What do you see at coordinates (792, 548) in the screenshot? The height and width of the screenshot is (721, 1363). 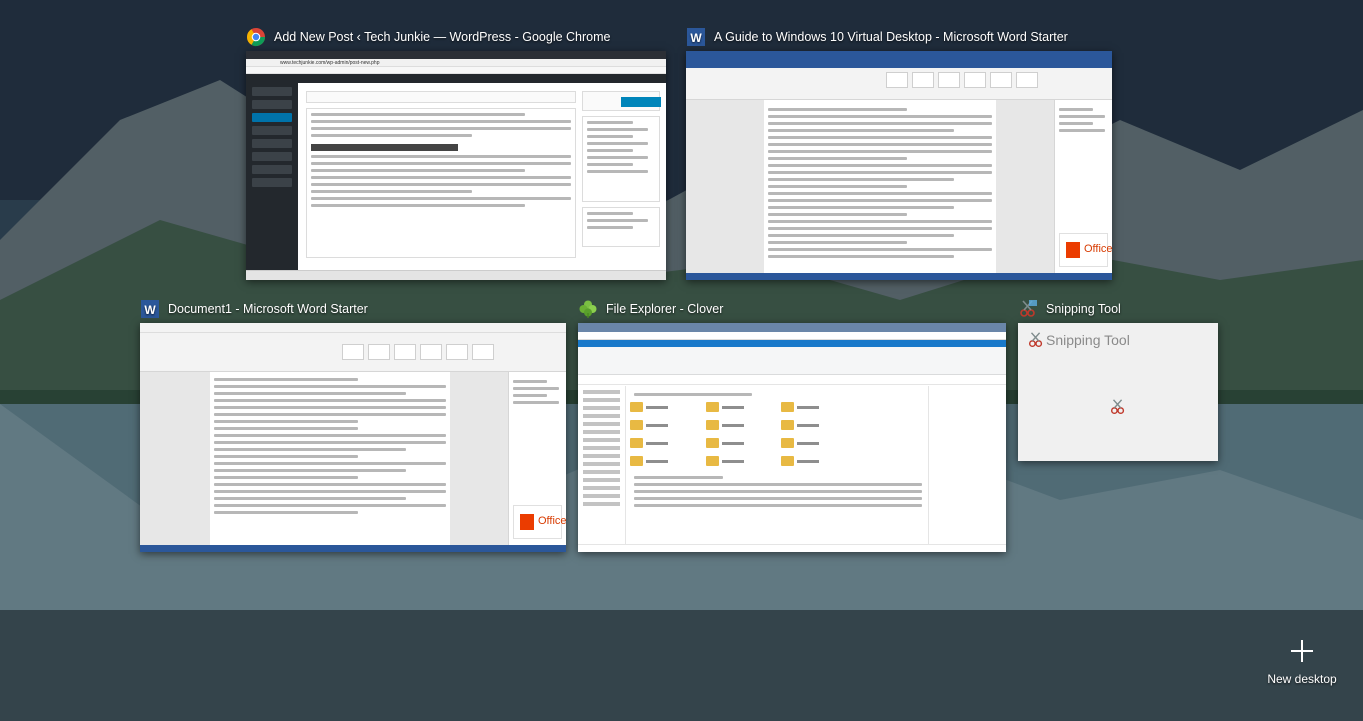 I see `explorer-status-bar` at bounding box center [792, 548].